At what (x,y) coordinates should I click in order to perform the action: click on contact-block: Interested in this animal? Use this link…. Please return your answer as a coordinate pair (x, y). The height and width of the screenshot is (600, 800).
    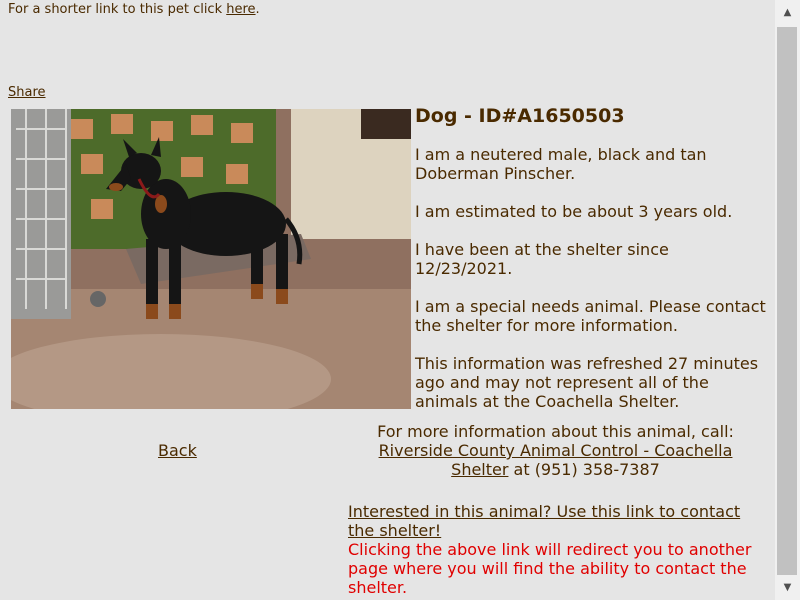
    Looking at the image, I should click on (555, 549).